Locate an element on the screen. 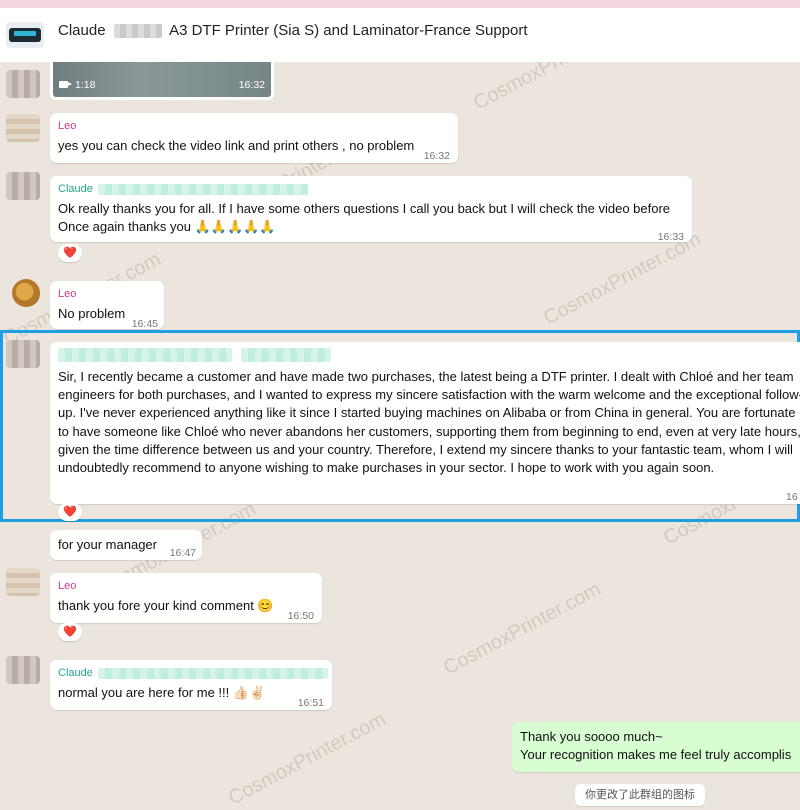 This screenshot has height=810, width=800. system-message: 你更改了此群组的图标 is located at coordinates (640, 795).